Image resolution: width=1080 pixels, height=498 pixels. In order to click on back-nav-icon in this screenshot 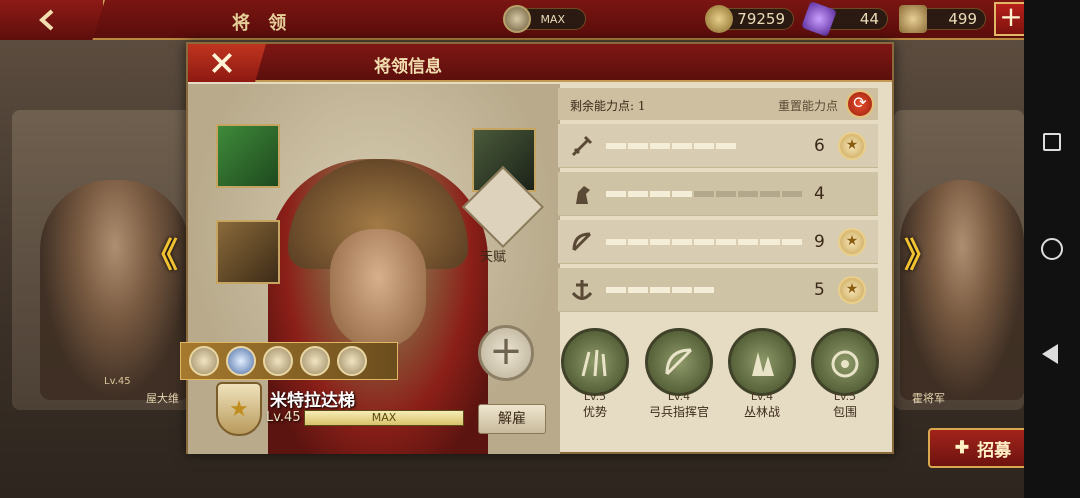, I will do `click(1050, 354)`.